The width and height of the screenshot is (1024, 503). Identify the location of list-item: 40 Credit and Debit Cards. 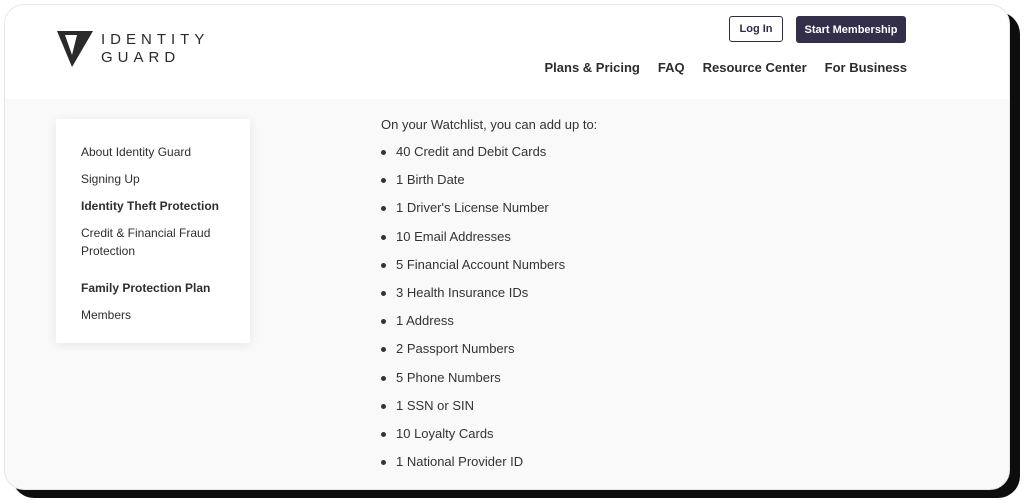
(489, 158).